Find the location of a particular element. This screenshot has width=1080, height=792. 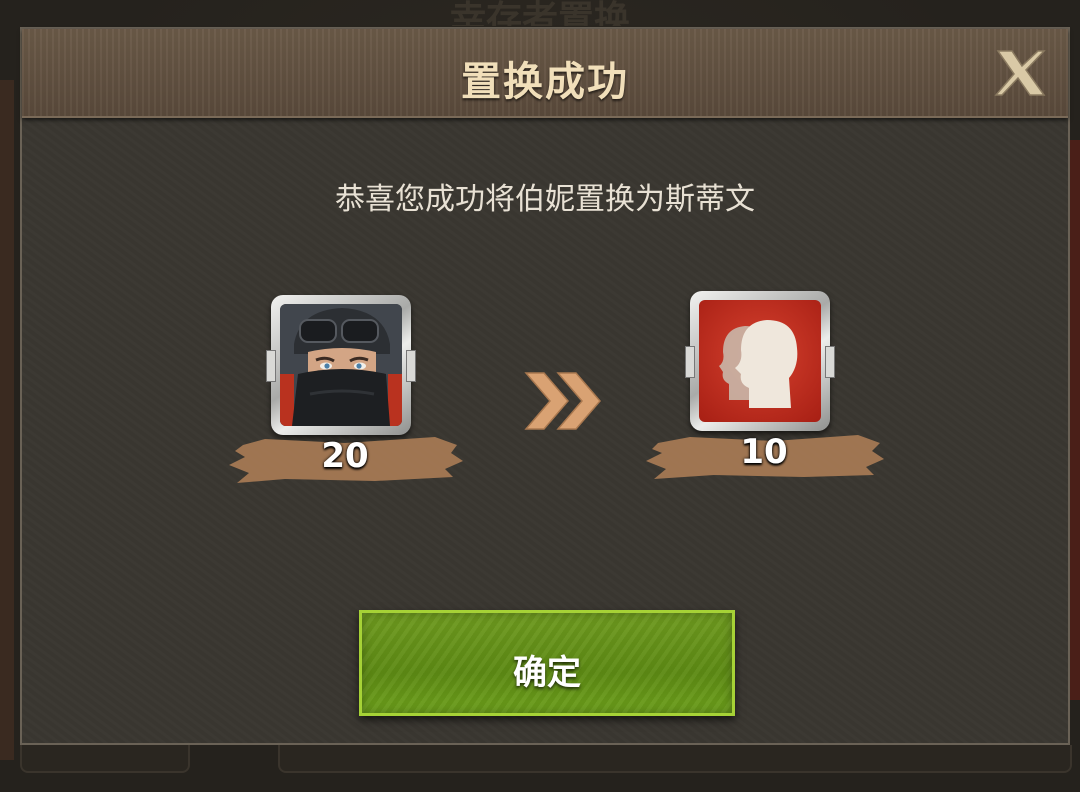

masked-soldier-portrait-icon is located at coordinates (341, 365).